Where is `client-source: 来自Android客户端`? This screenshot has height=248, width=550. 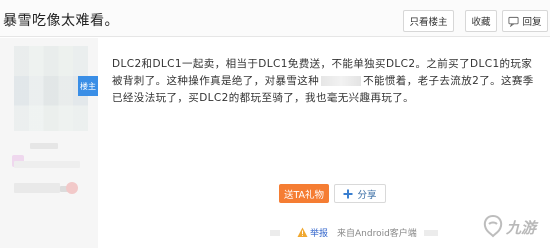
client-source: 来自Android客户端 is located at coordinates (377, 234).